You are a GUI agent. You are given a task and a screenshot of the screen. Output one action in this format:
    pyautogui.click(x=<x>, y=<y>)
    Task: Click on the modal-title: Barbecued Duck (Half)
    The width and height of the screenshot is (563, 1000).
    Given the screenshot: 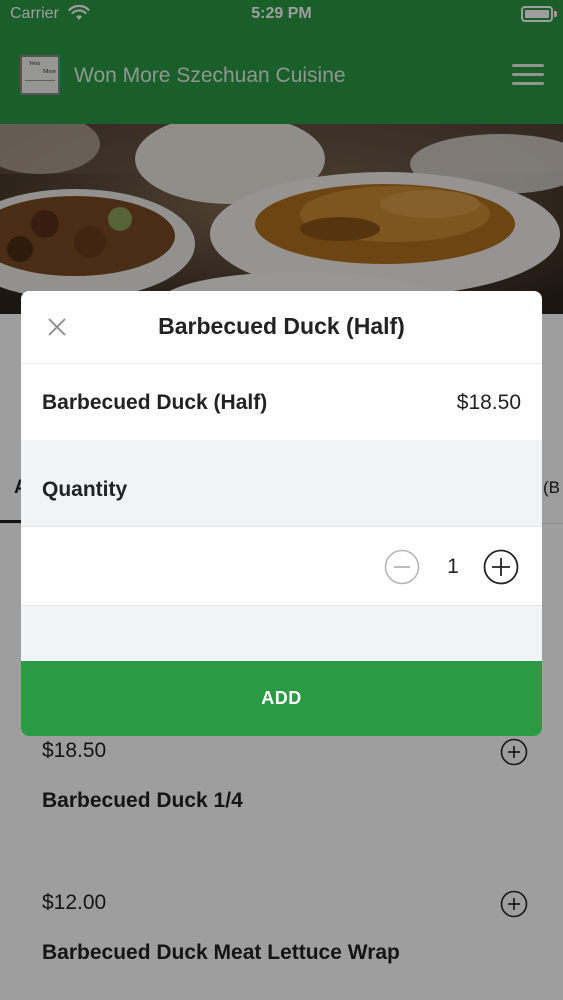 What is the action you would take?
    pyautogui.click(x=281, y=326)
    